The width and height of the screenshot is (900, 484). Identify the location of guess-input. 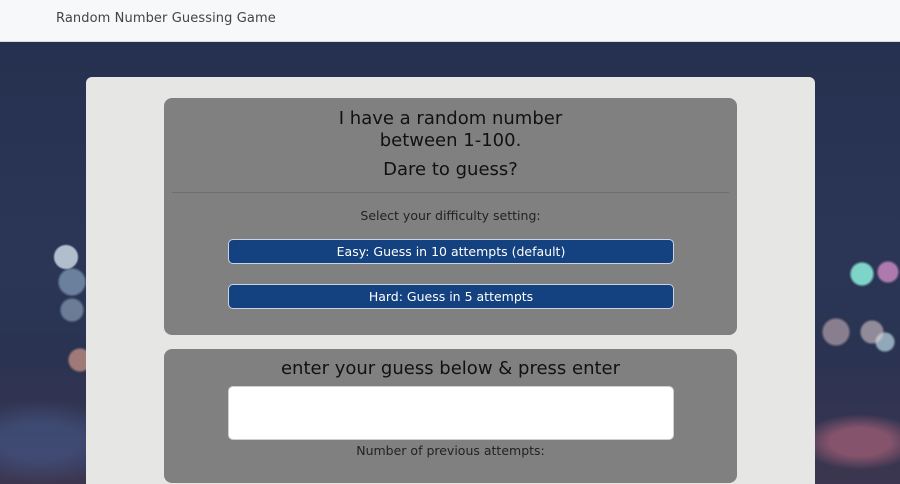
(451, 413).